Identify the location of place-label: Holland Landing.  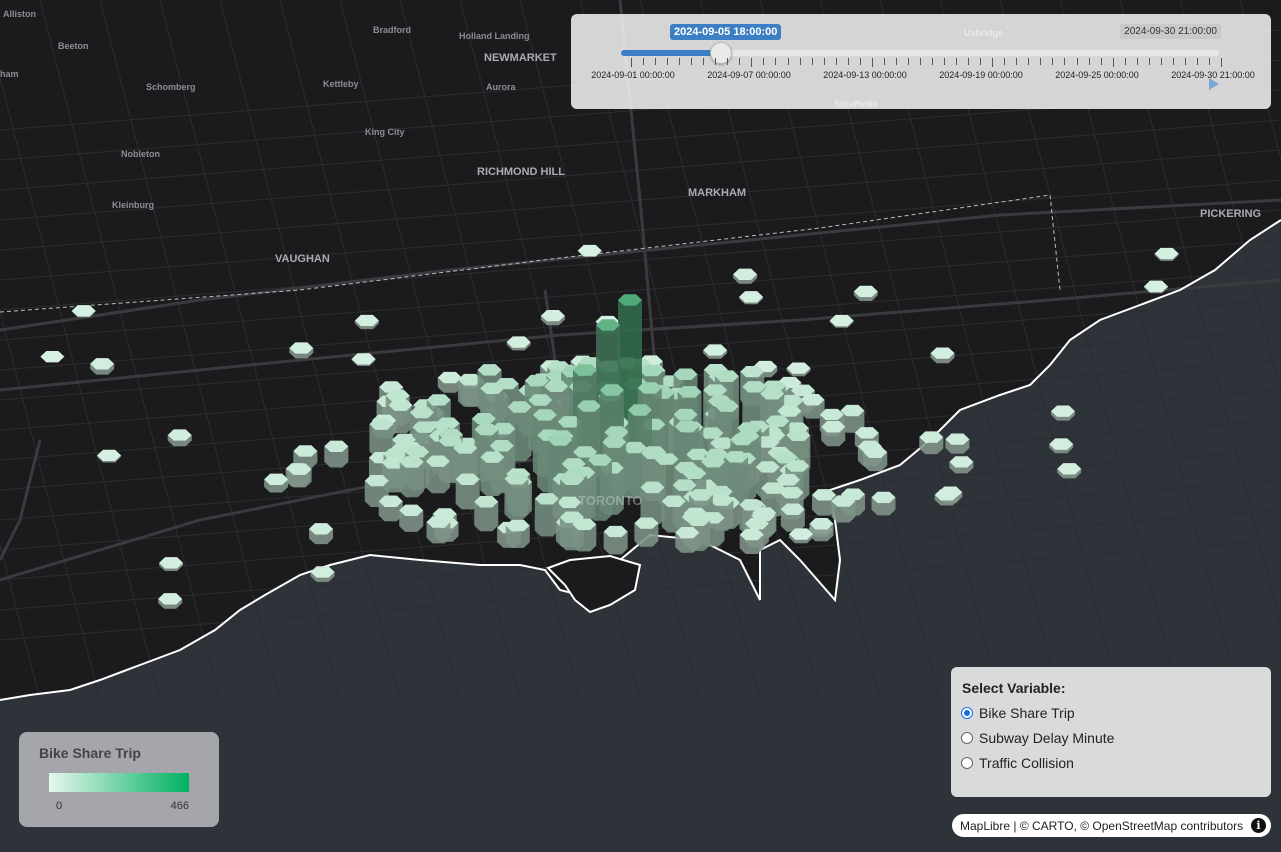
(494, 36).